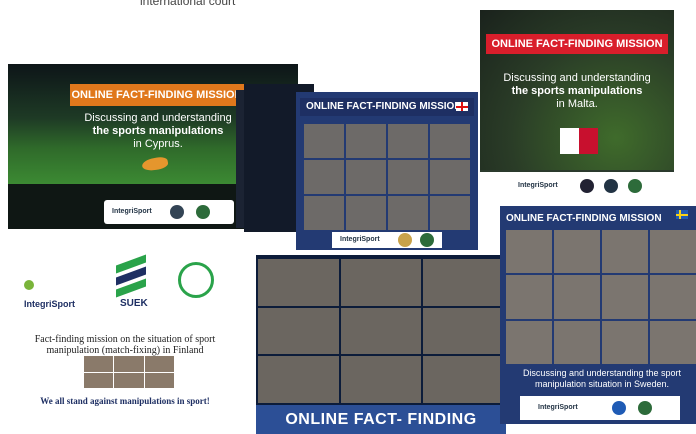 Image resolution: width=696 pixels, height=434 pixels. I want to click on top-caption: international court, so click(188, 4).